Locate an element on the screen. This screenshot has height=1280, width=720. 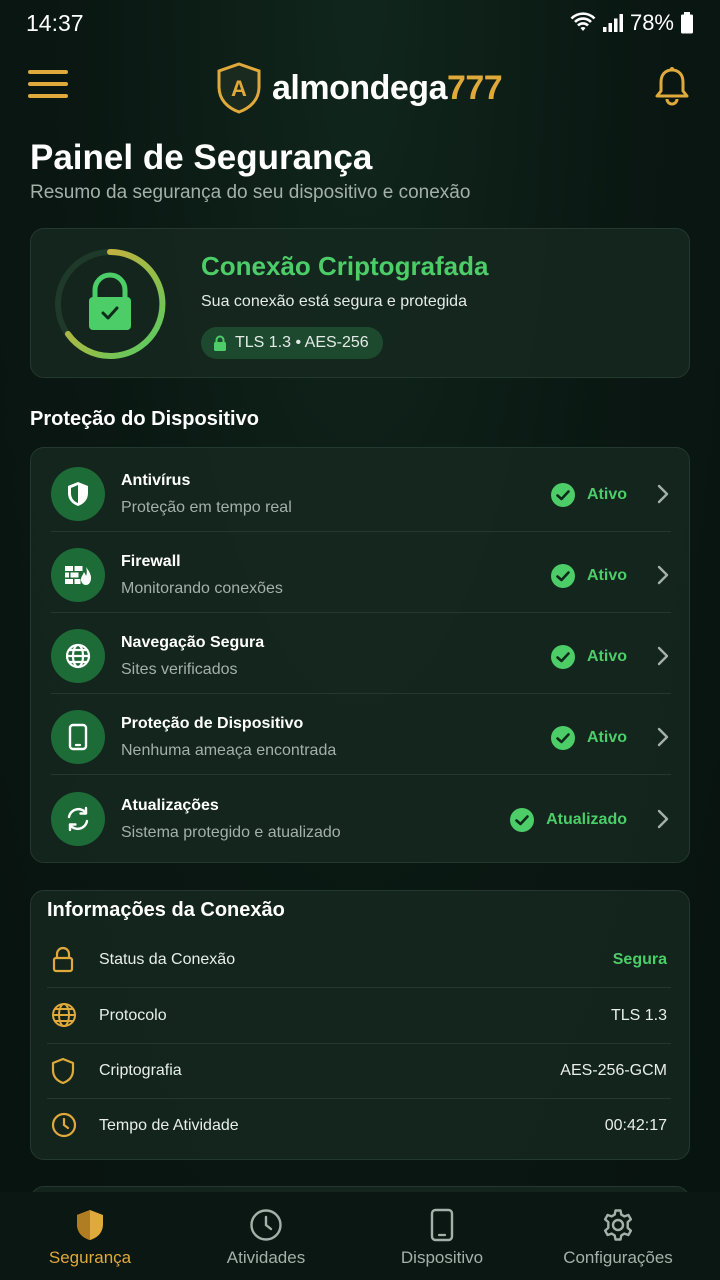
battery-icon is located at coordinates (687, 23).